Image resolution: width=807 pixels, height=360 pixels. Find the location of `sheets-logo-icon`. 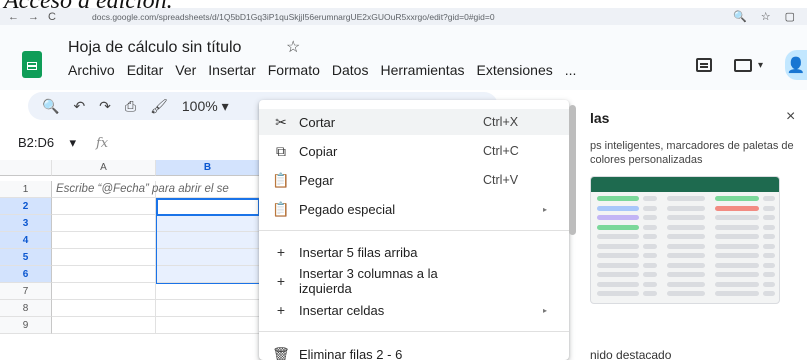

sheets-logo-icon is located at coordinates (32, 64).